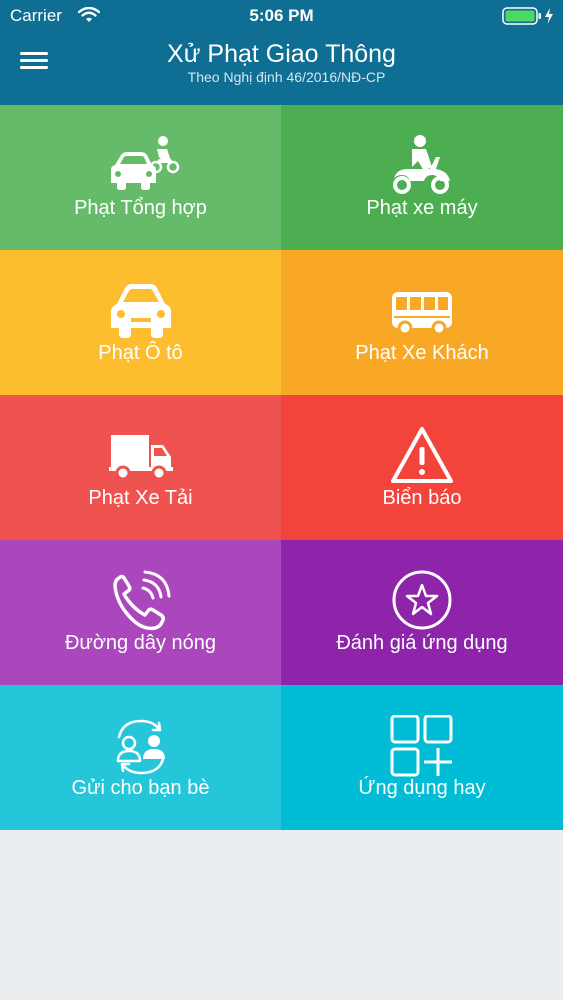  I want to click on status-bar: Carrier 5:06 PM, so click(281, 16).